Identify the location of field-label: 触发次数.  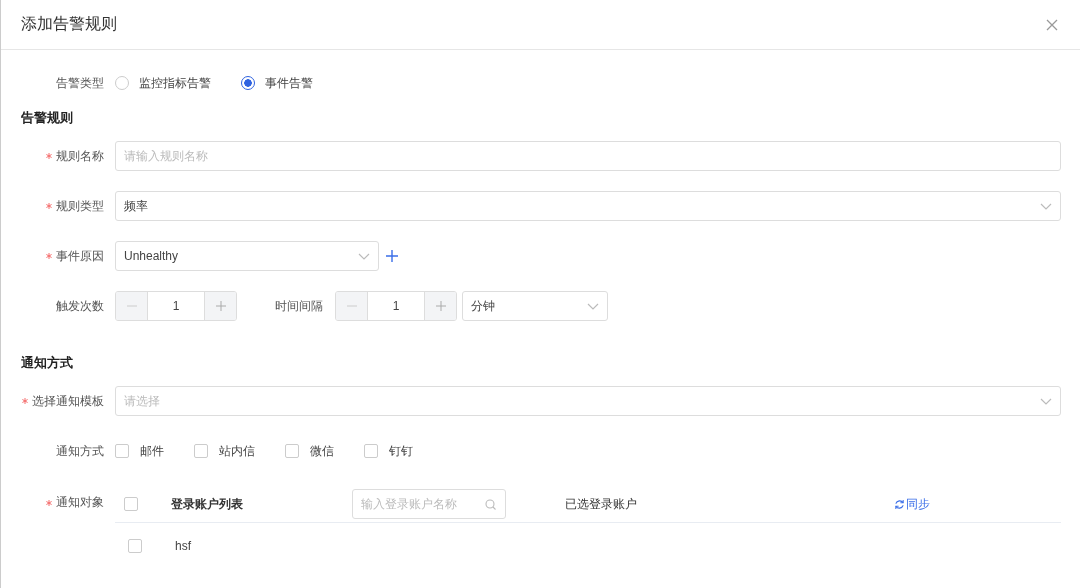
(80, 306).